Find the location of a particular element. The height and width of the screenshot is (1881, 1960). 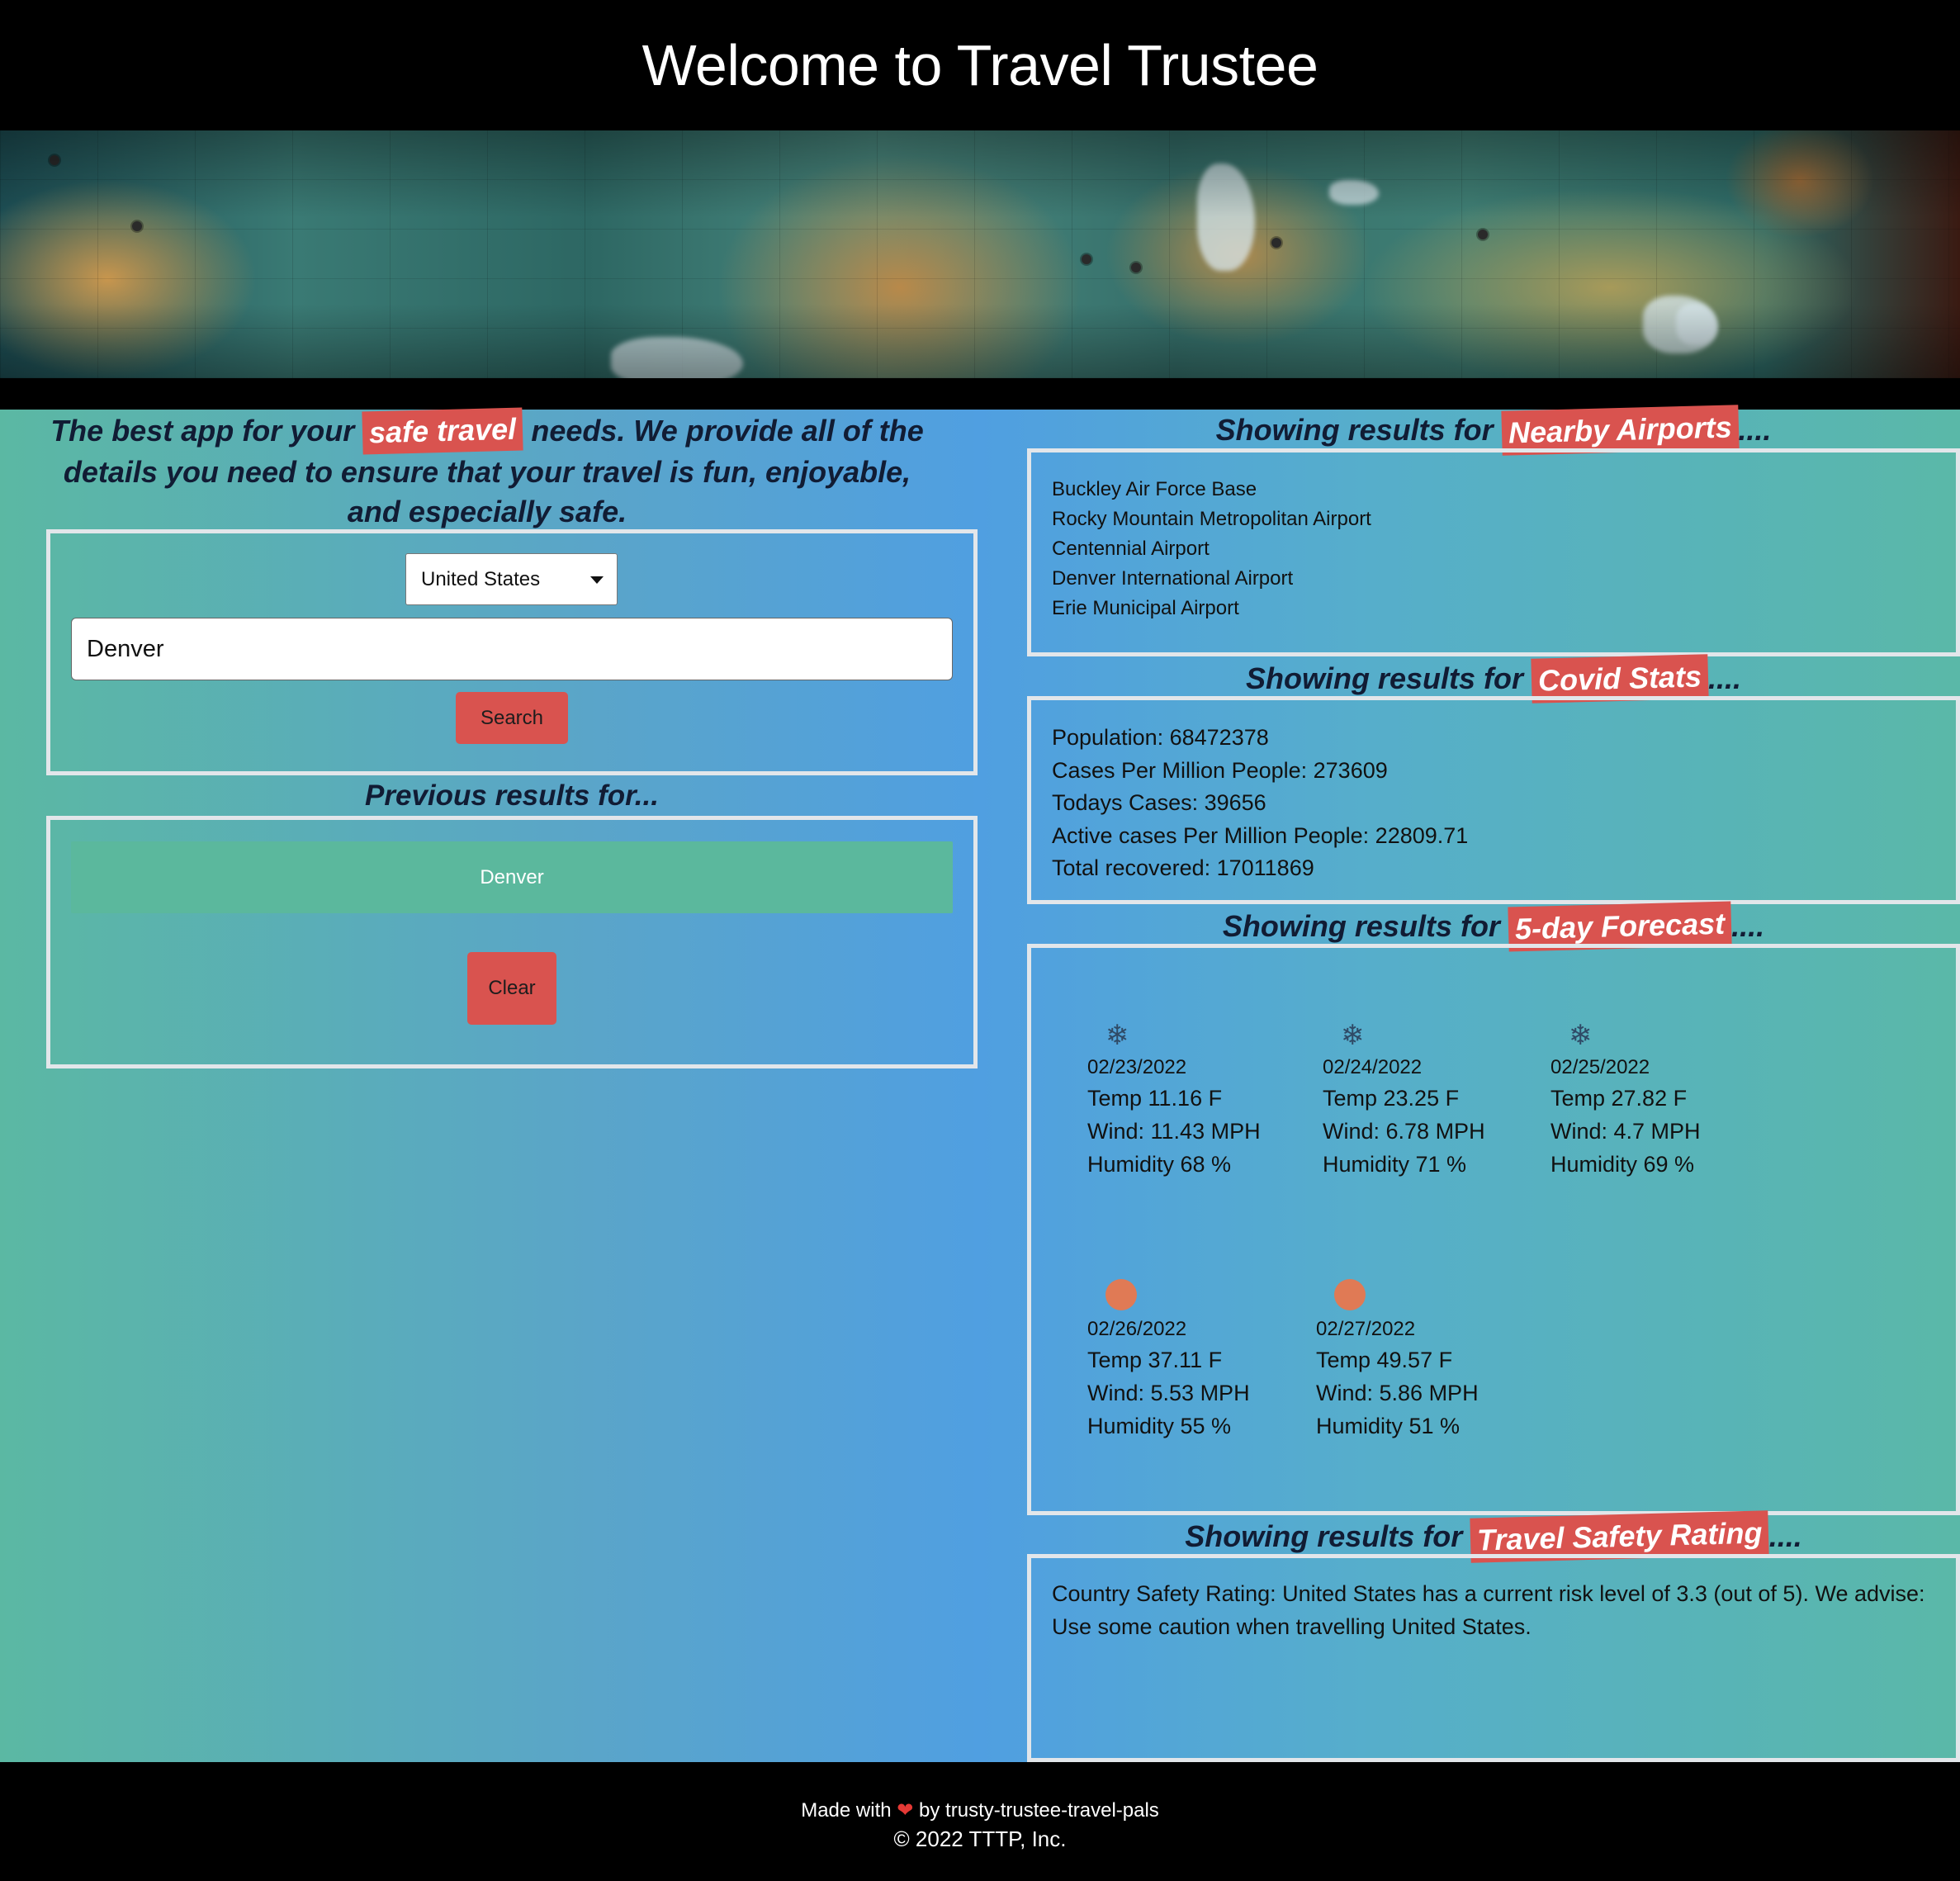

forecast-humidity: Humidity 71 % is located at coordinates (1395, 1164).